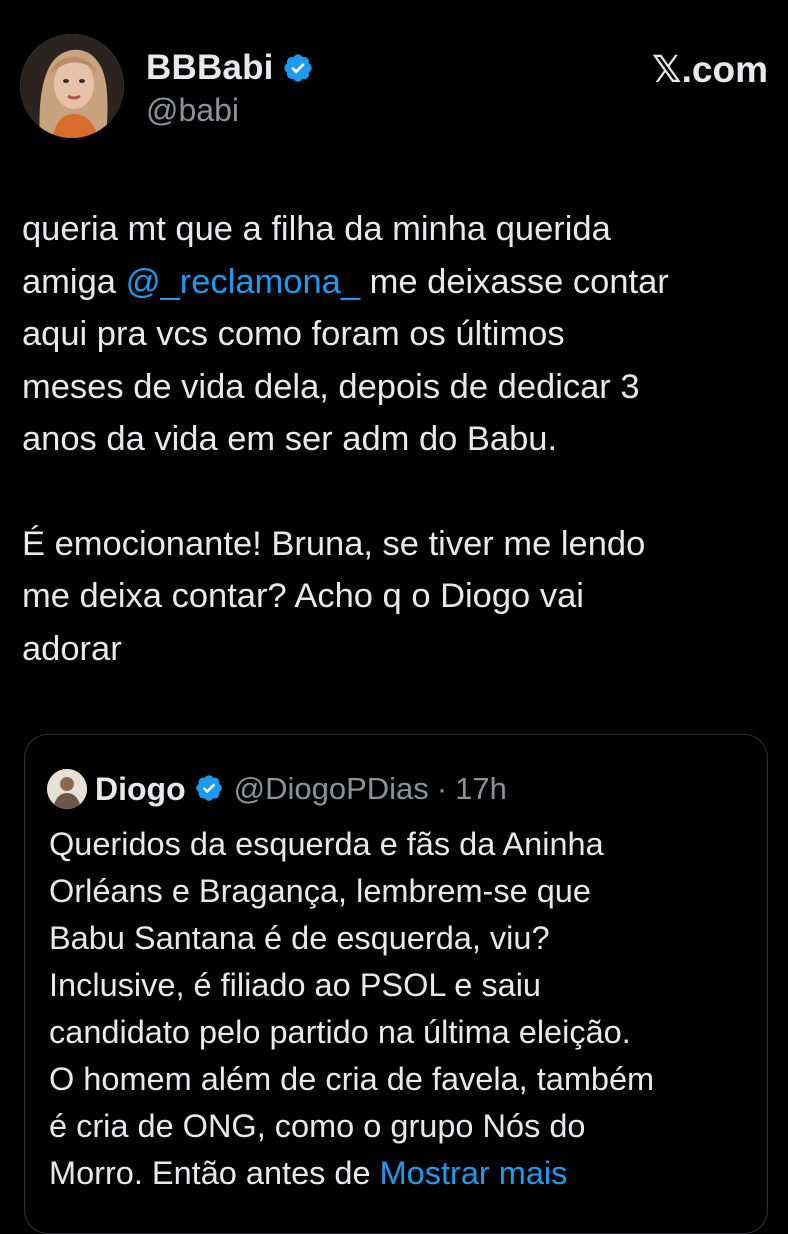  I want to click on tweet-line: meses de vida dela, depois de dedicar 3, so click(331, 386).